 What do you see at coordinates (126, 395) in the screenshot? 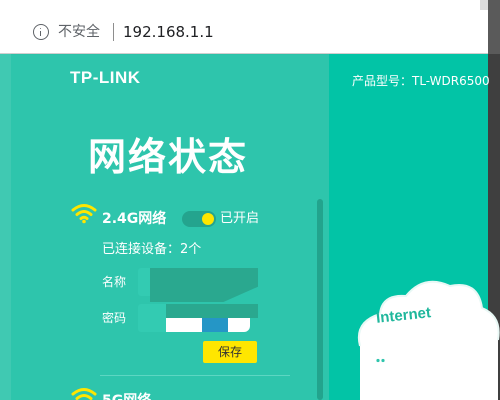
I see `next-band-title: 5G网络` at bounding box center [126, 395].